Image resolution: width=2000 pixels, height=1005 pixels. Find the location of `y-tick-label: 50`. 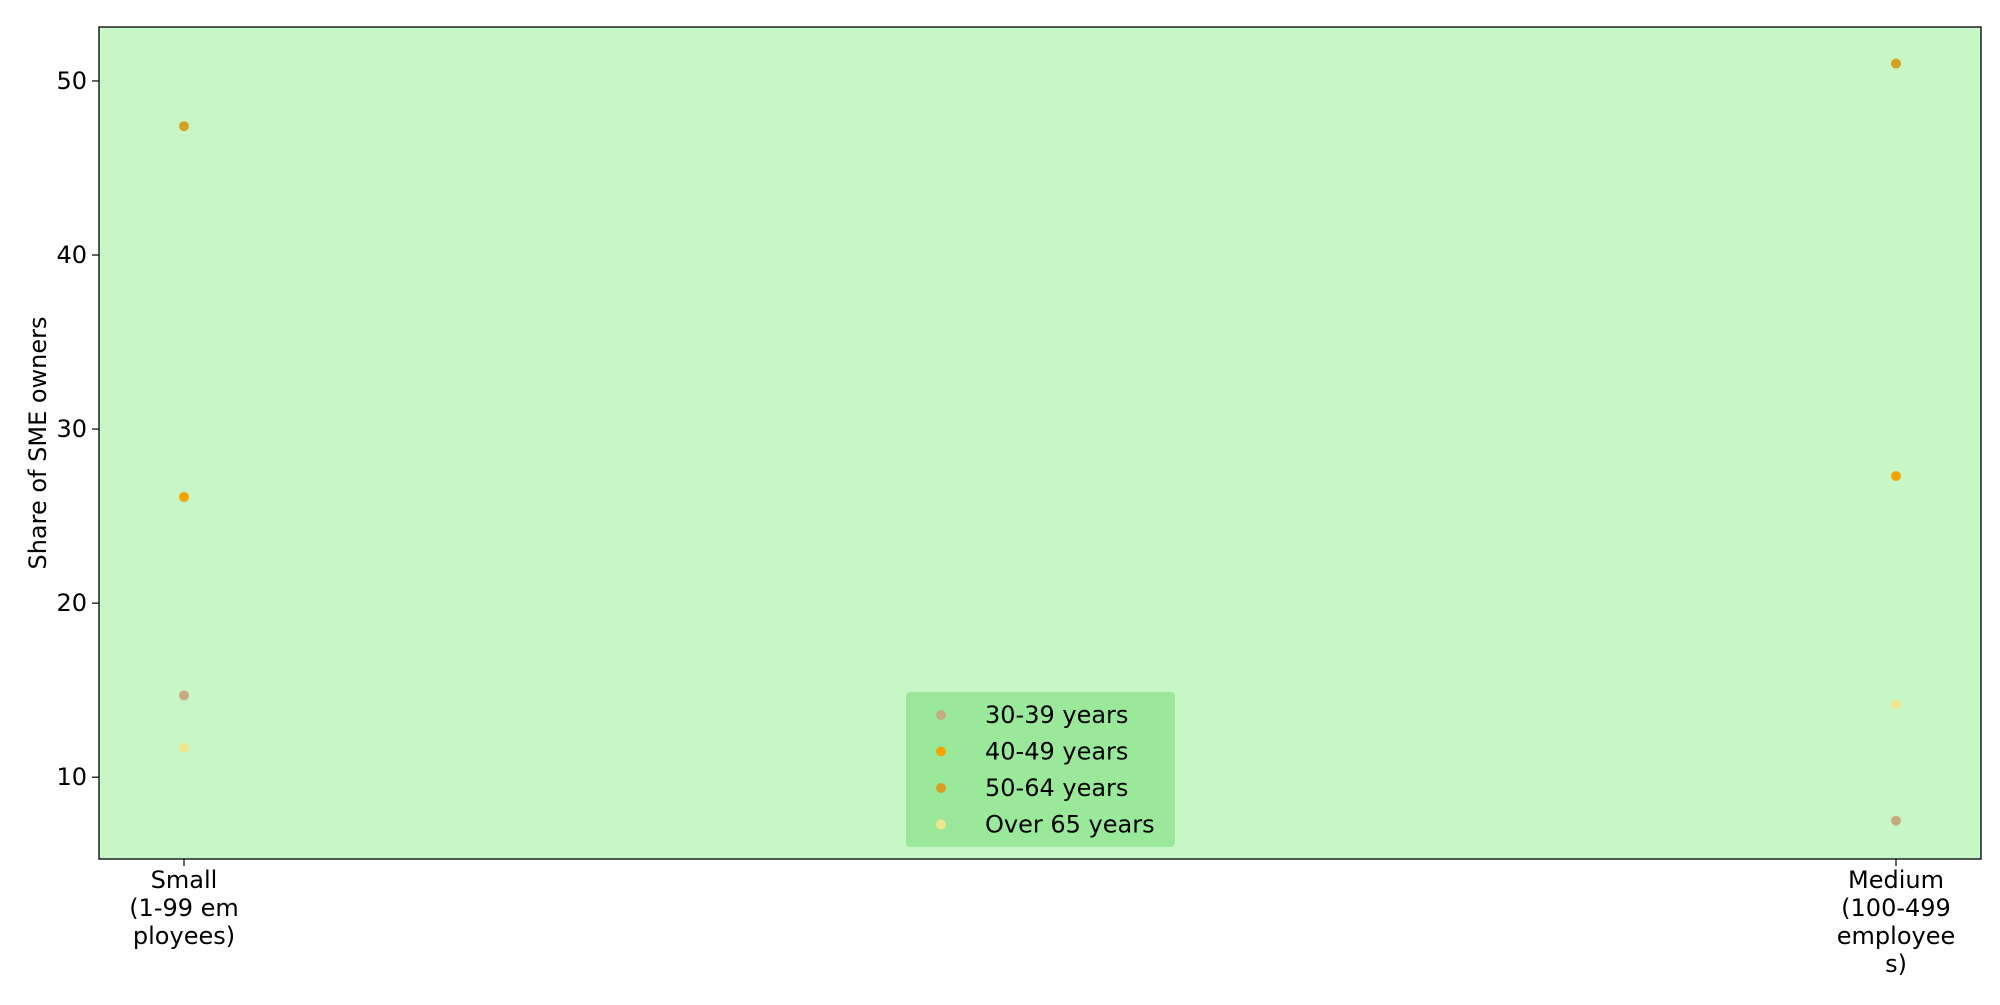

y-tick-label: 50 is located at coordinates (71, 81).